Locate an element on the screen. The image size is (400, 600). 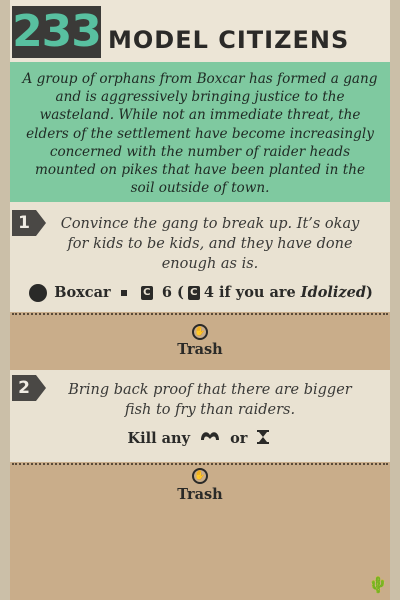
option-2-badge: 2 is located at coordinates (29, 388).